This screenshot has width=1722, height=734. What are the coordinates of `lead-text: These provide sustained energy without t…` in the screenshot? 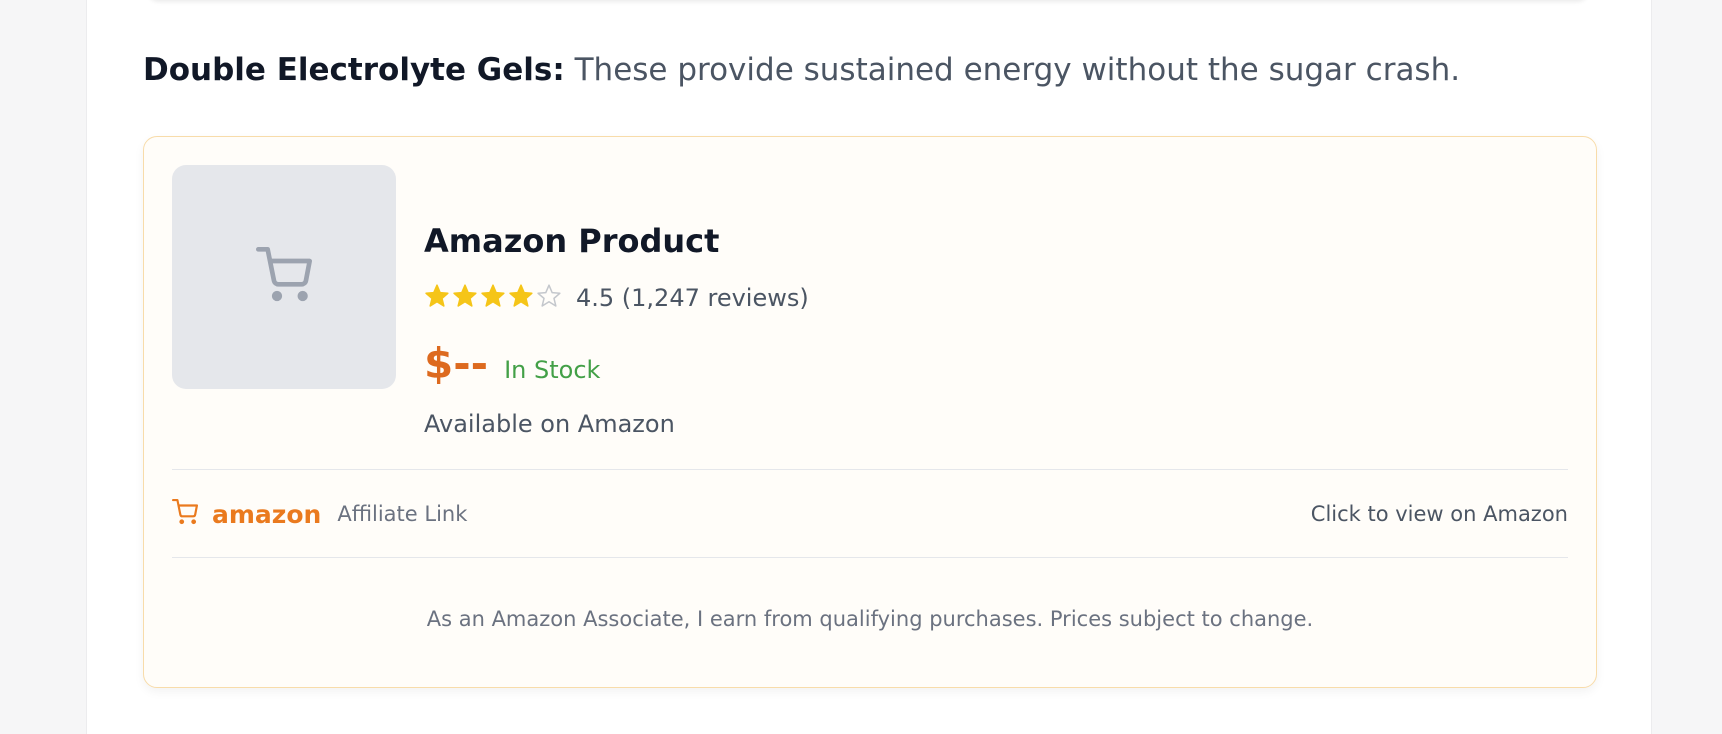 It's located at (1012, 70).